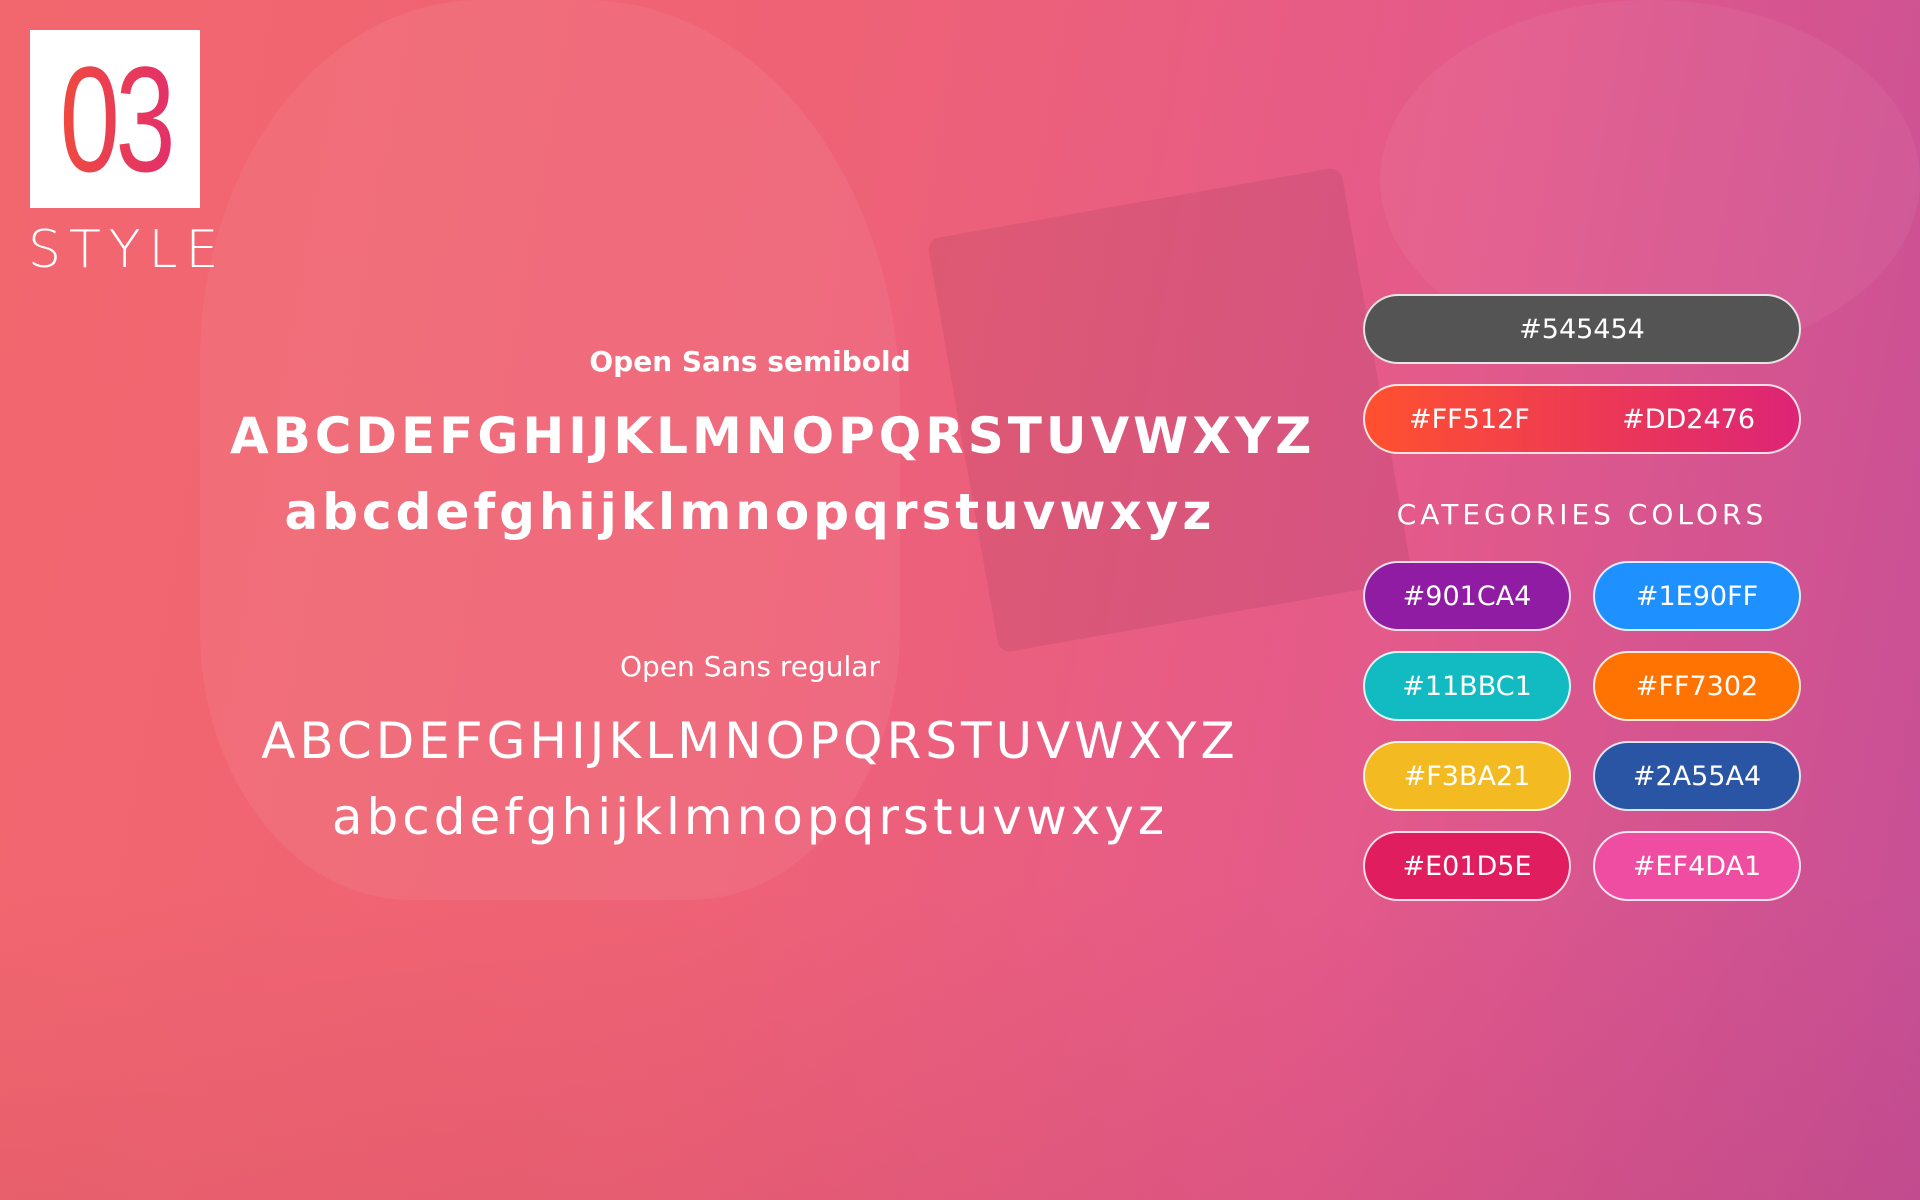 Image resolution: width=1920 pixels, height=1200 pixels. Describe the element at coordinates (1582, 514) in the screenshot. I see `categories-title: CATEGORIES COLORS` at that location.